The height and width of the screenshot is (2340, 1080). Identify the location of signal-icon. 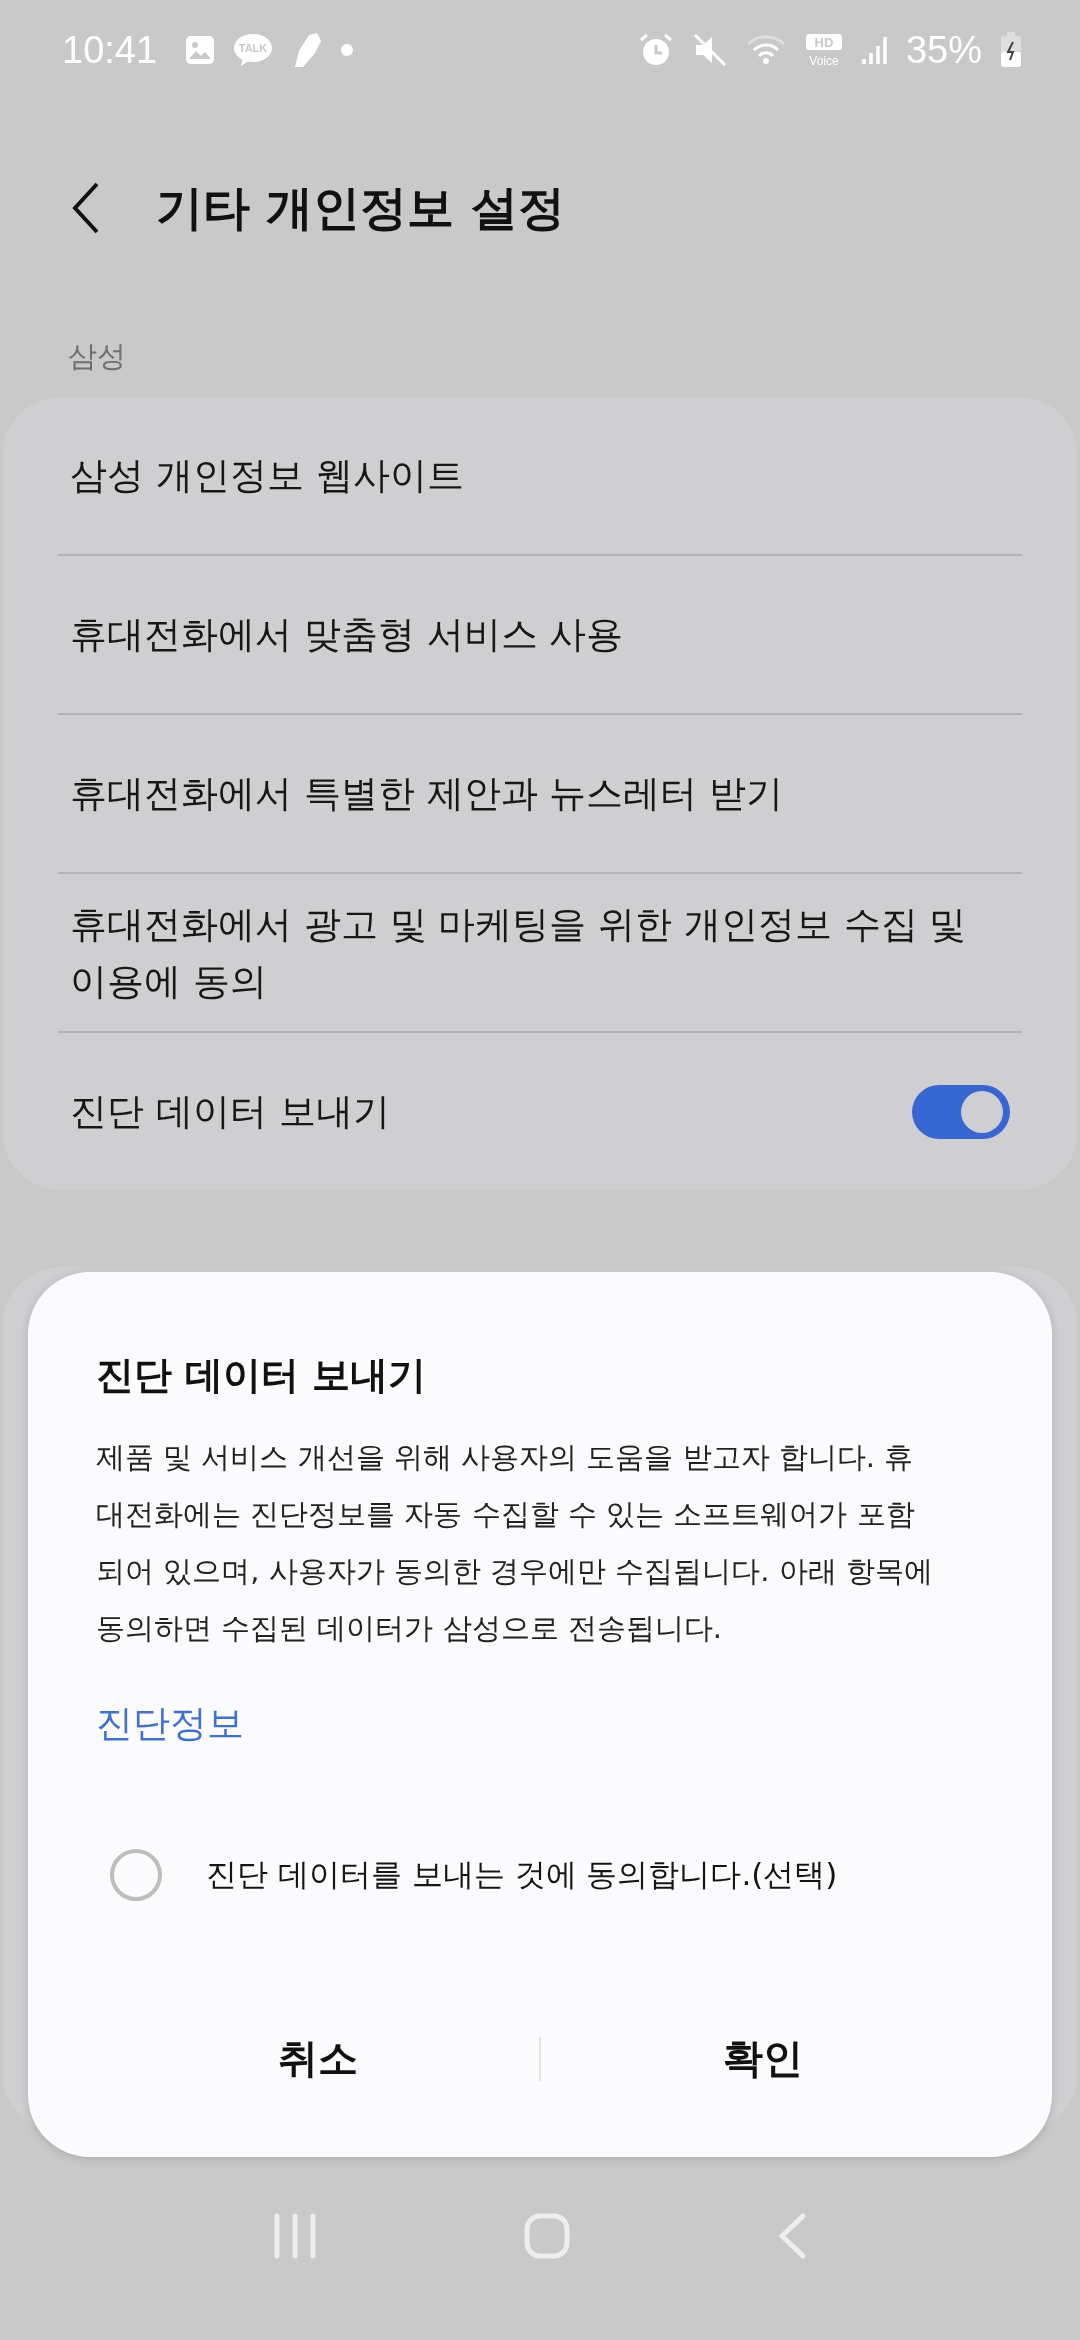
(874, 50).